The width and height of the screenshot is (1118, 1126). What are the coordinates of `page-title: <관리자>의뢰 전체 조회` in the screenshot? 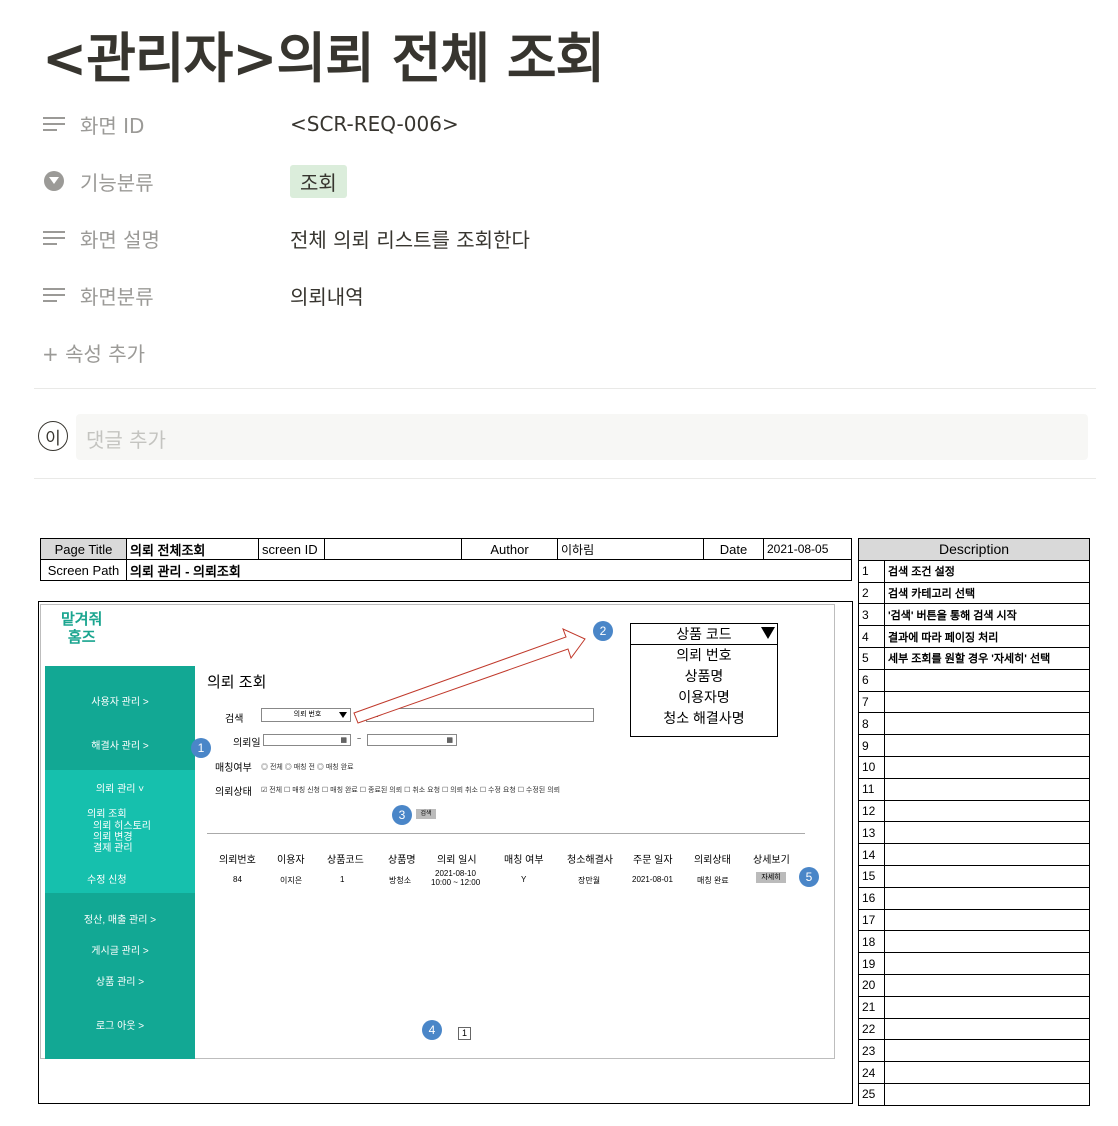 It's located at (323, 58).